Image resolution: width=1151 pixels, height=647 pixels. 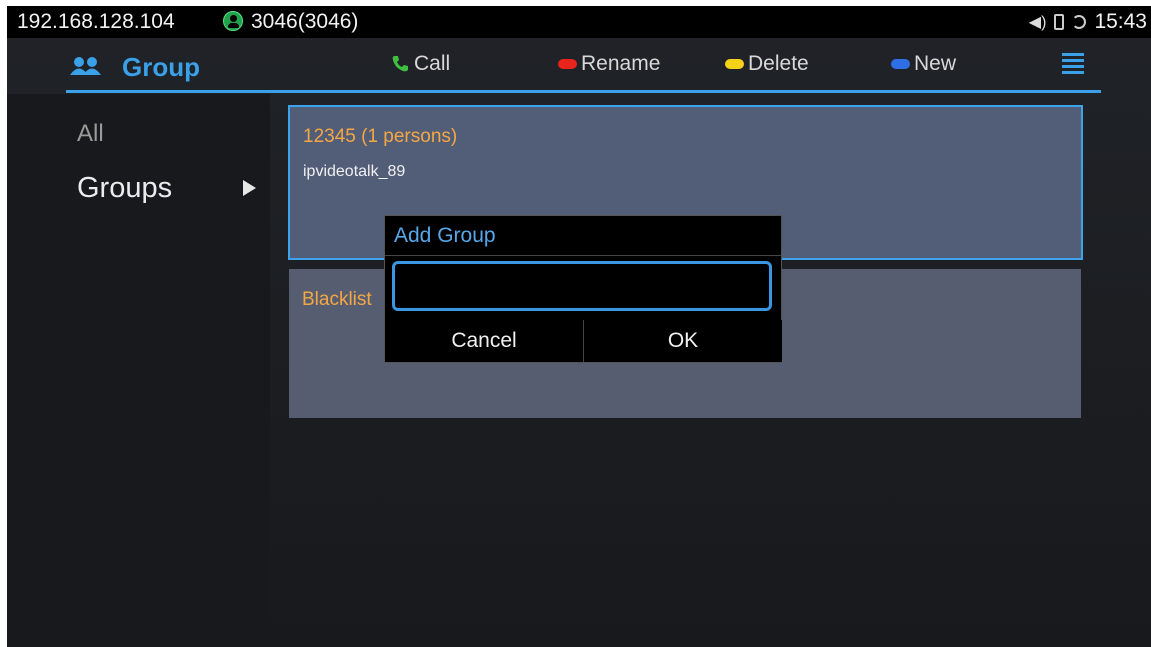 I want to click on yellow-key-icon, so click(x=734, y=64).